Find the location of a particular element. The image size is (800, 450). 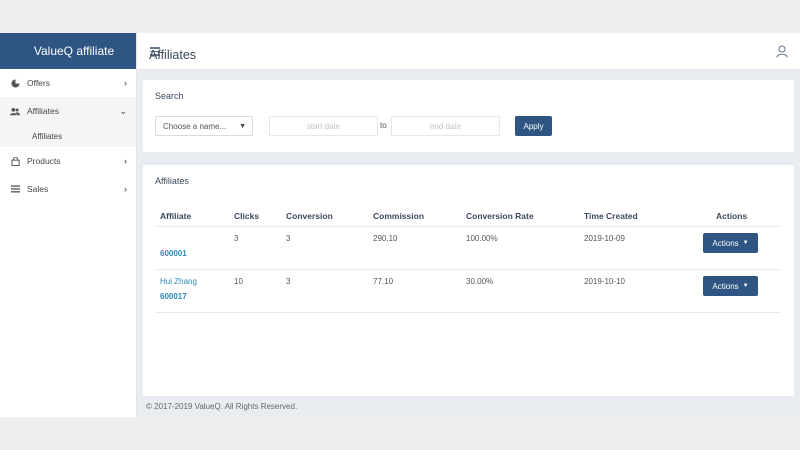

date-range-to-label: to is located at coordinates (383, 125).